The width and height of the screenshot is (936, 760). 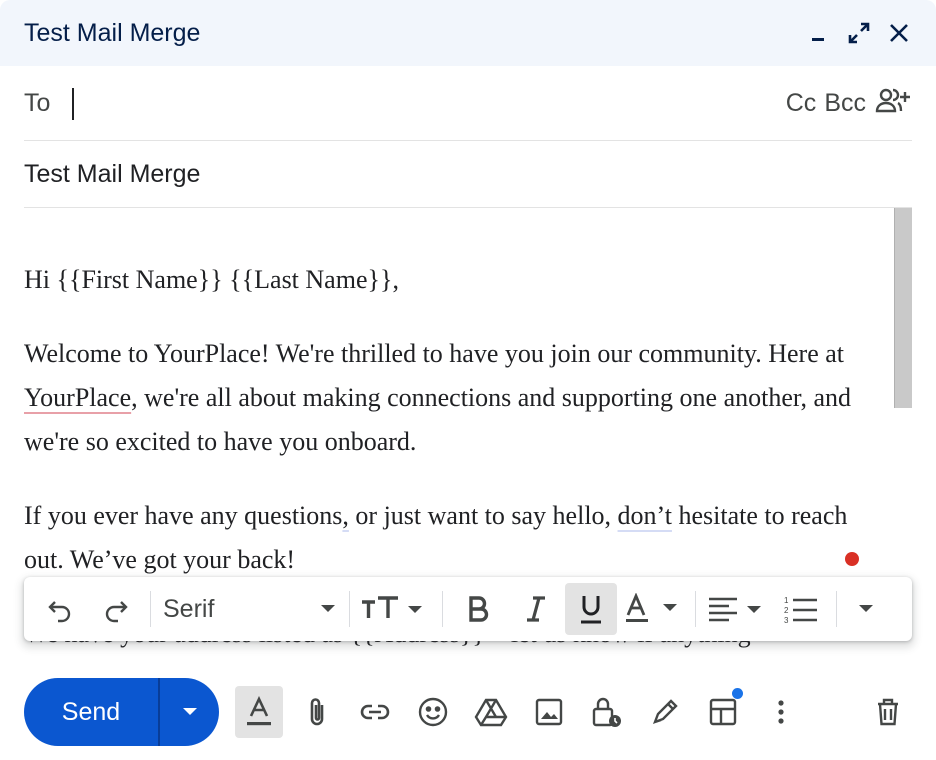 I want to click on formatting-toolbar: Serif 123, so click(x=468, y=609).